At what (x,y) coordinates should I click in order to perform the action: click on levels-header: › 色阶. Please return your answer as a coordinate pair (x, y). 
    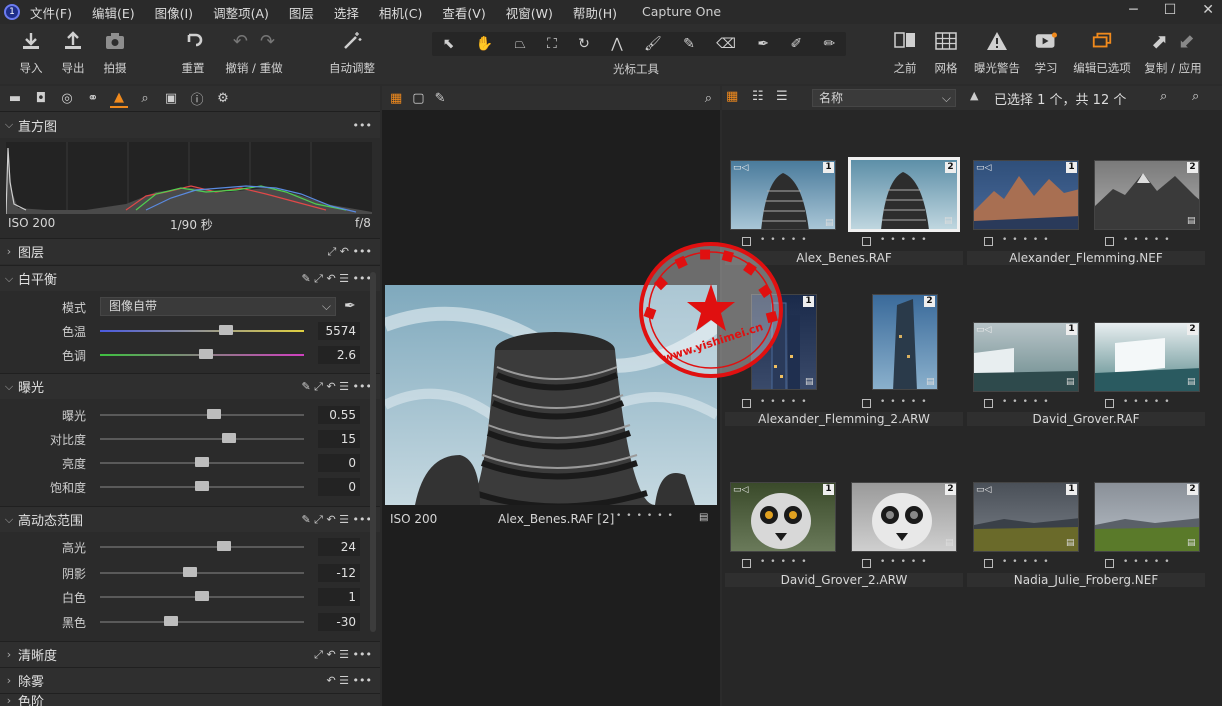
    Looking at the image, I should click on (190, 699).